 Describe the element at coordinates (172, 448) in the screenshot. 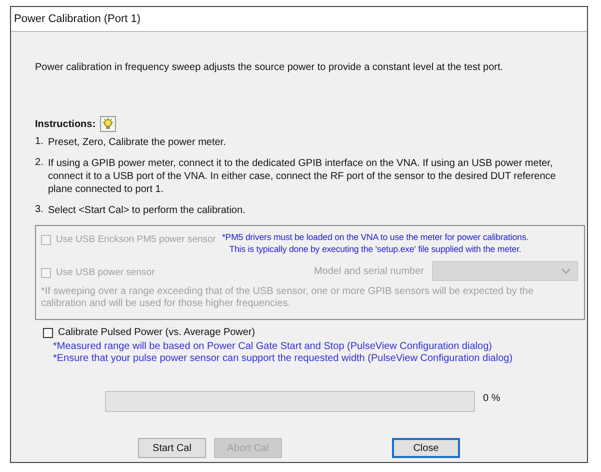

I see `dialog-button: Start Cal` at that location.